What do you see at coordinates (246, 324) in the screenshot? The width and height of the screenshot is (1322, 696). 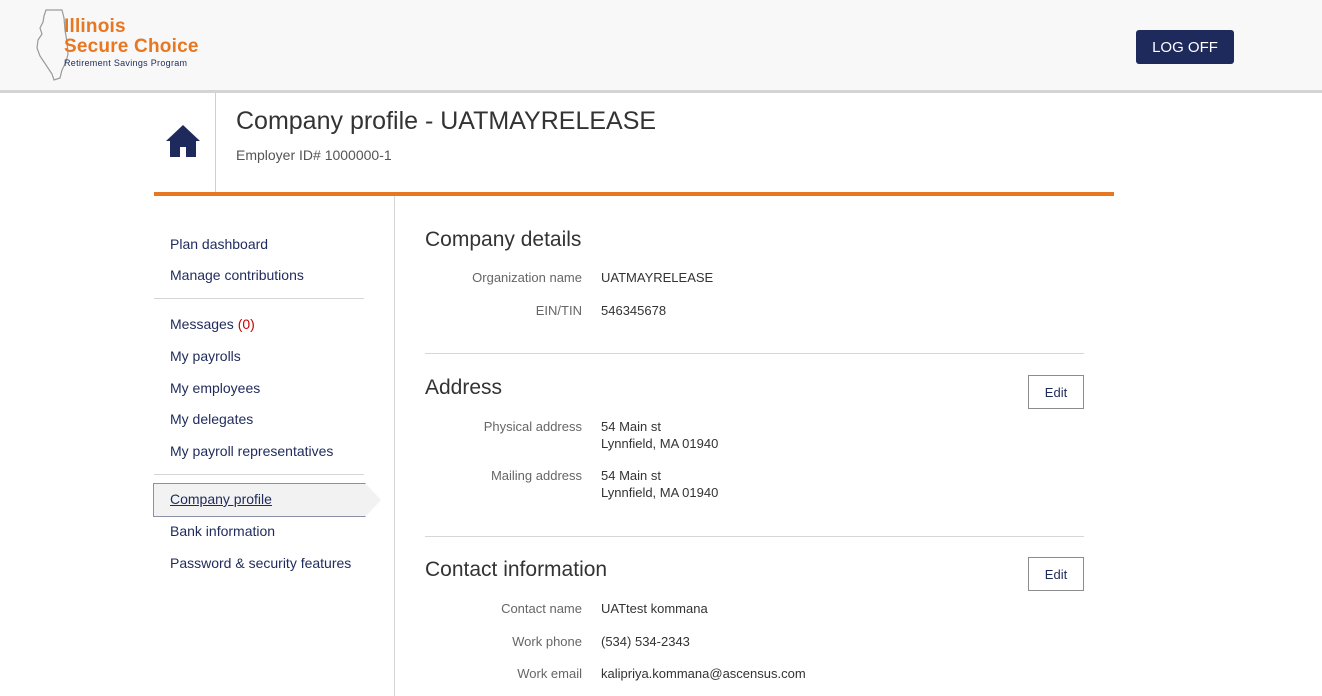 I see `messages-count-badge: (0)` at bounding box center [246, 324].